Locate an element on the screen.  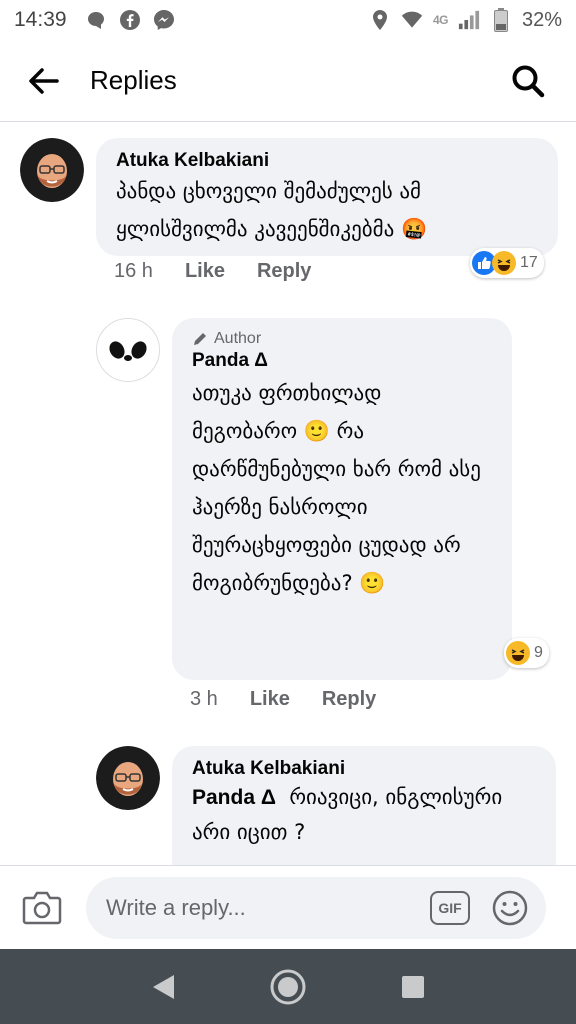
reply-composer: GIF is located at coordinates (288, 907).